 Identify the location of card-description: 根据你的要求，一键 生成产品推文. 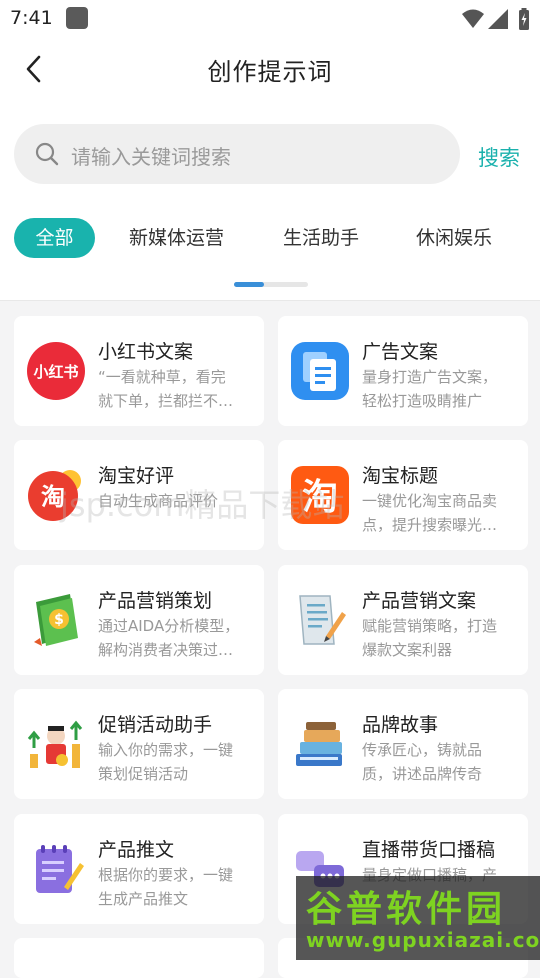
(166, 887).